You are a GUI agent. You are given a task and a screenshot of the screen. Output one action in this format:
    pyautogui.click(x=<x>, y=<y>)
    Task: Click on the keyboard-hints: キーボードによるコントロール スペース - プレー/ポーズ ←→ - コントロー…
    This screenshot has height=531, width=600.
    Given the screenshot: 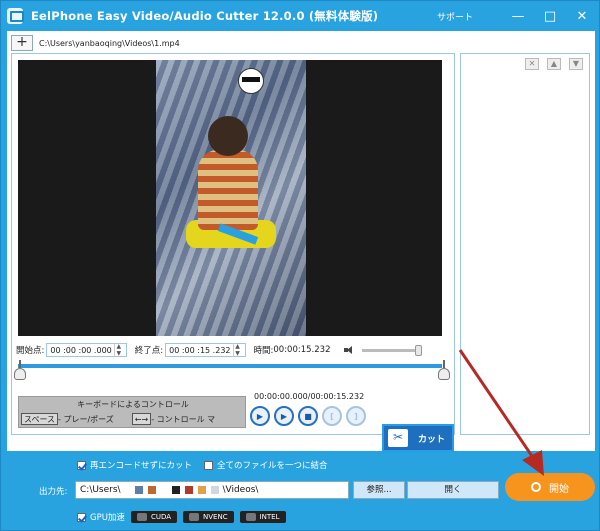 What is the action you would take?
    pyautogui.click(x=132, y=412)
    